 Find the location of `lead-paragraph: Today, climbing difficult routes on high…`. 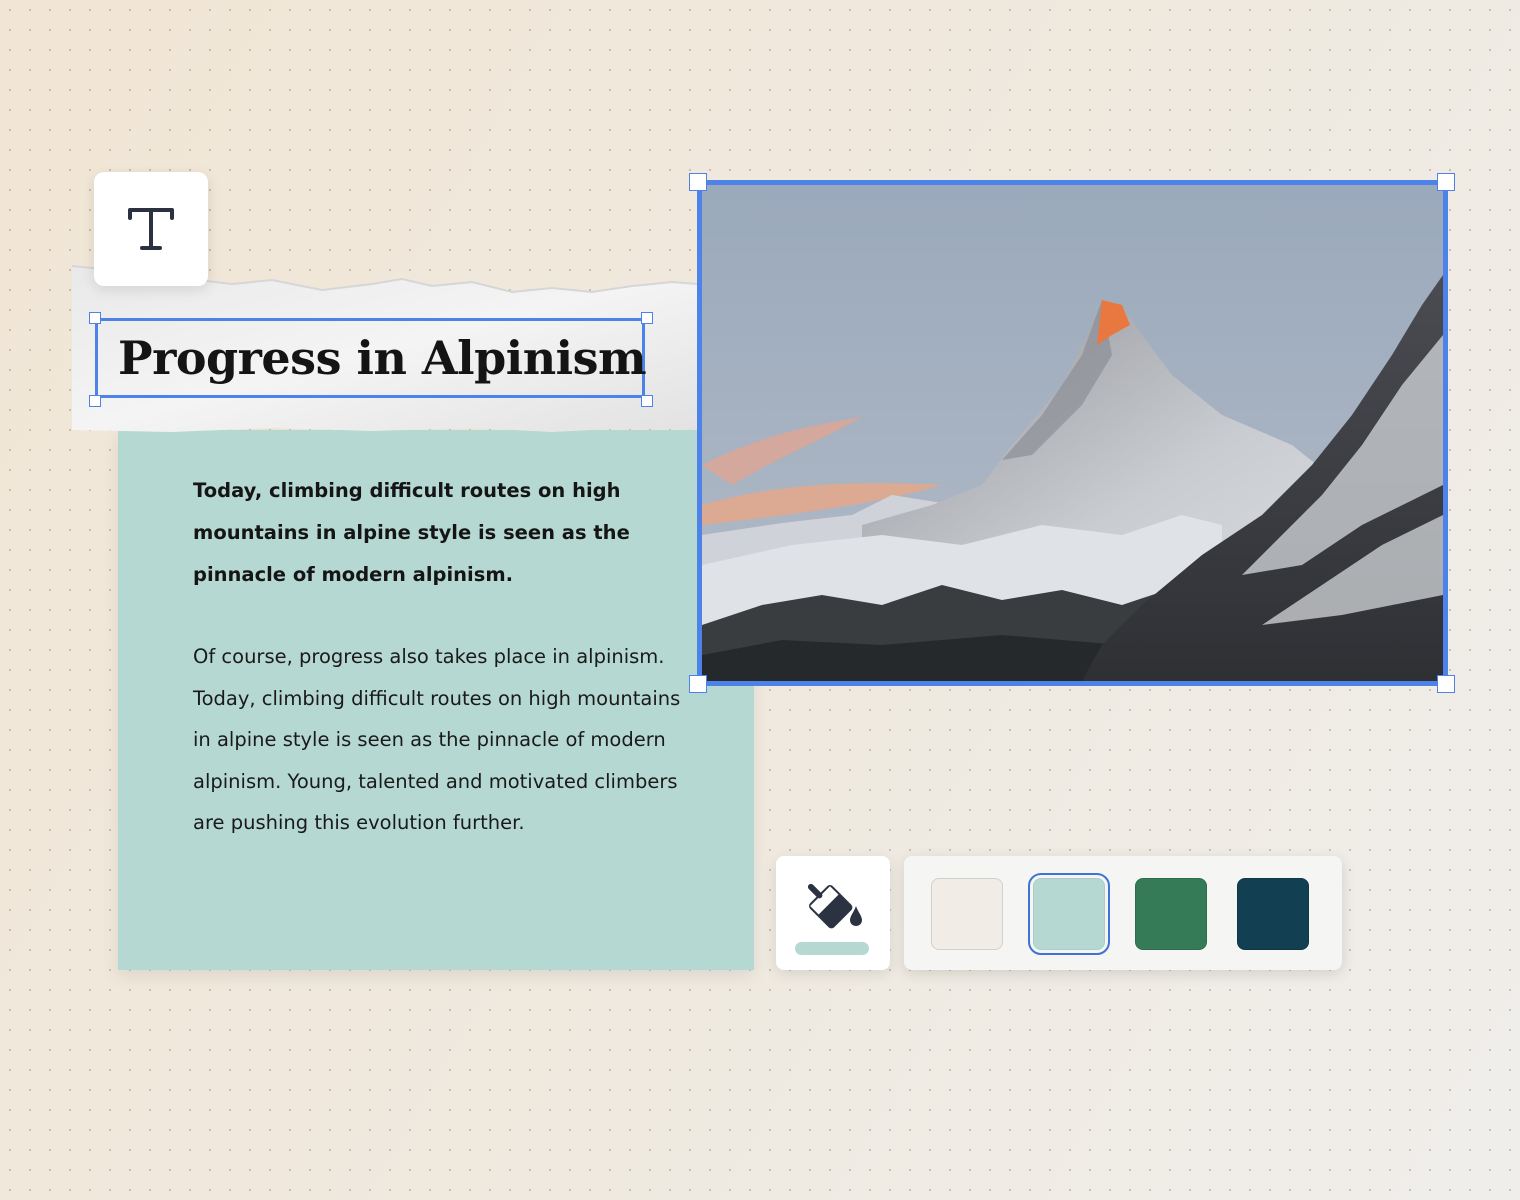

lead-paragraph: Today, climbing difficult routes on high… is located at coordinates (433, 533).